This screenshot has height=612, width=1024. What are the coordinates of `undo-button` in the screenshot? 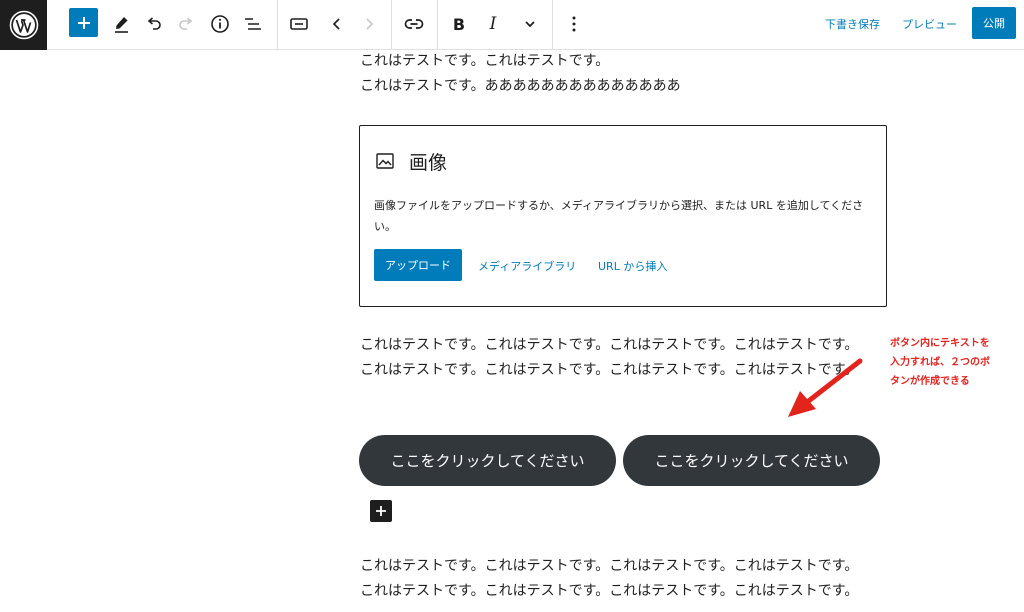 It's located at (154, 24).